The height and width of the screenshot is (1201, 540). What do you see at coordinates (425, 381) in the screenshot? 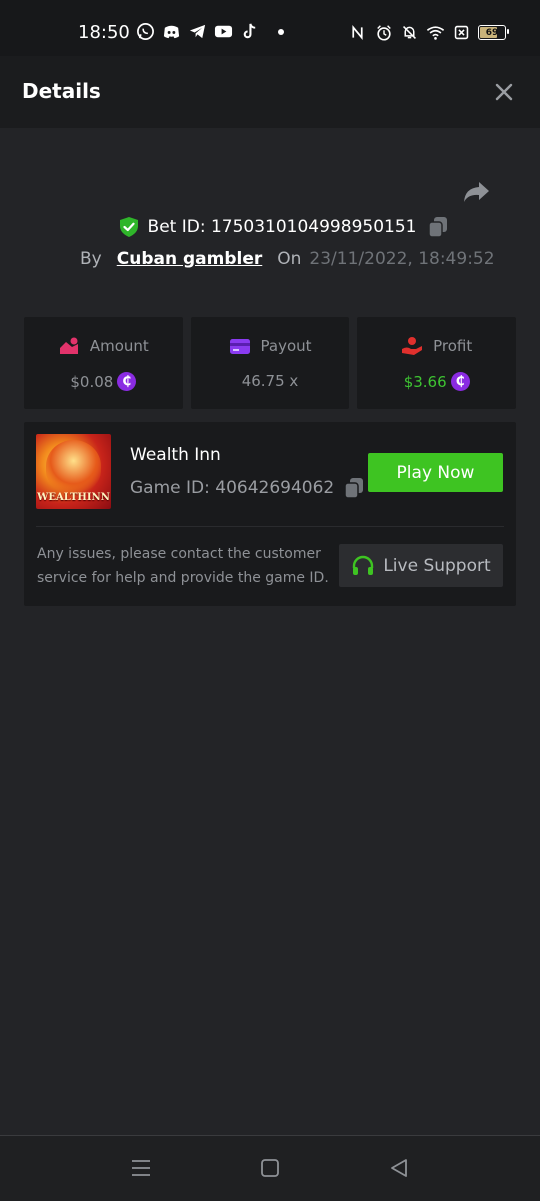
I see `profit-value: $3.66` at bounding box center [425, 381].